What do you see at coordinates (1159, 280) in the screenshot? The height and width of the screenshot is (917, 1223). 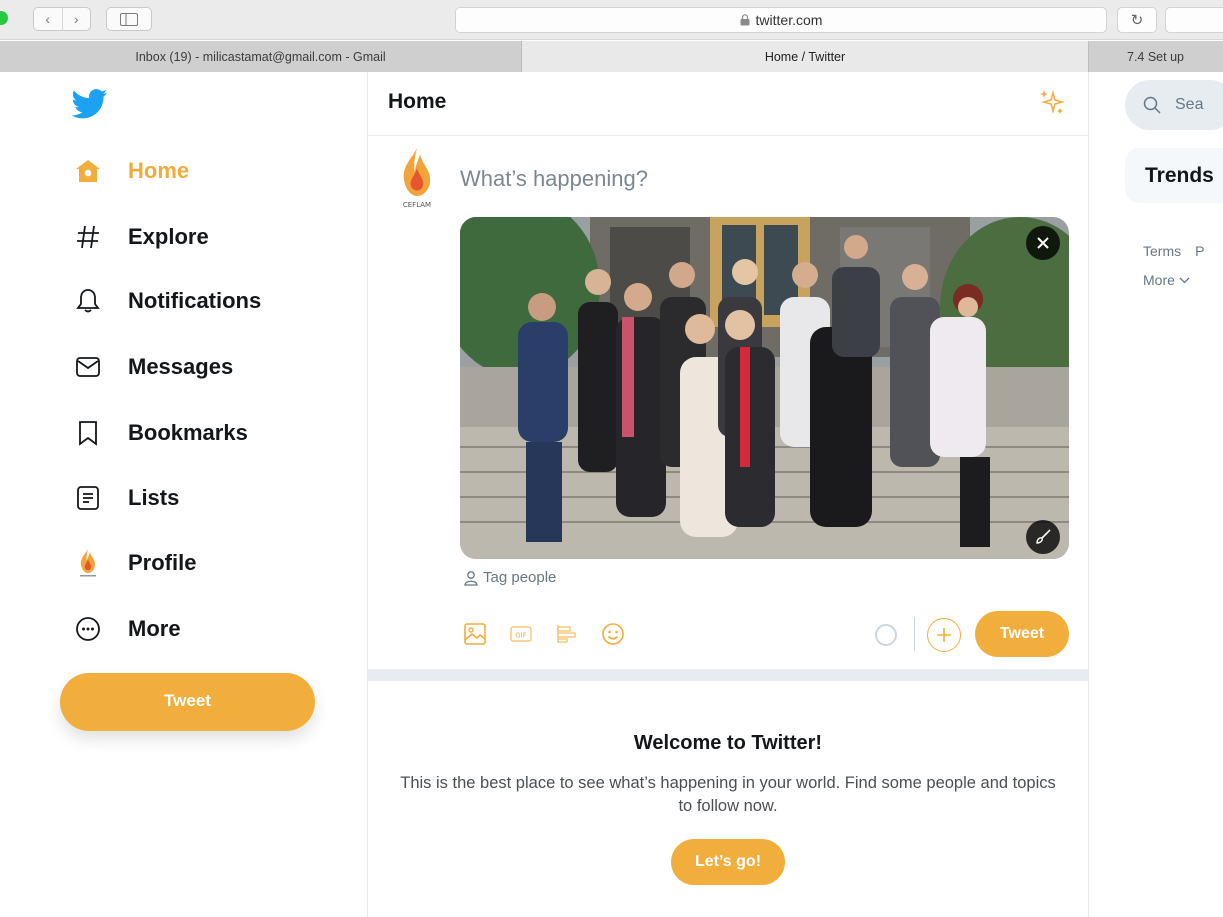 I see `footer-more-label: More` at bounding box center [1159, 280].